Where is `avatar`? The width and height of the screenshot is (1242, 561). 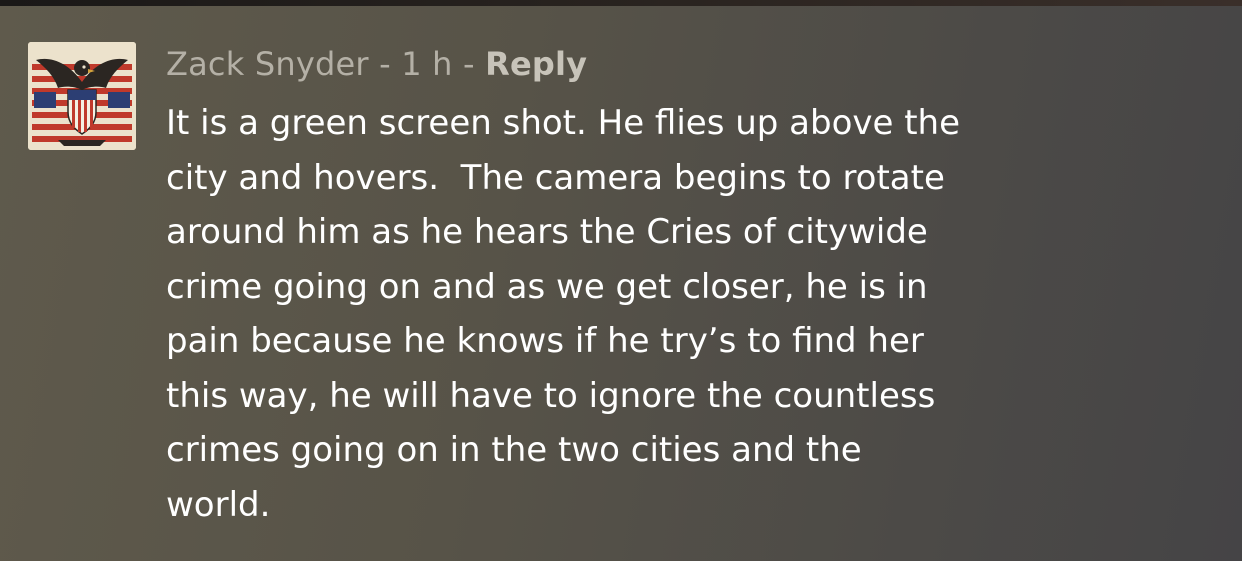 avatar is located at coordinates (82, 96).